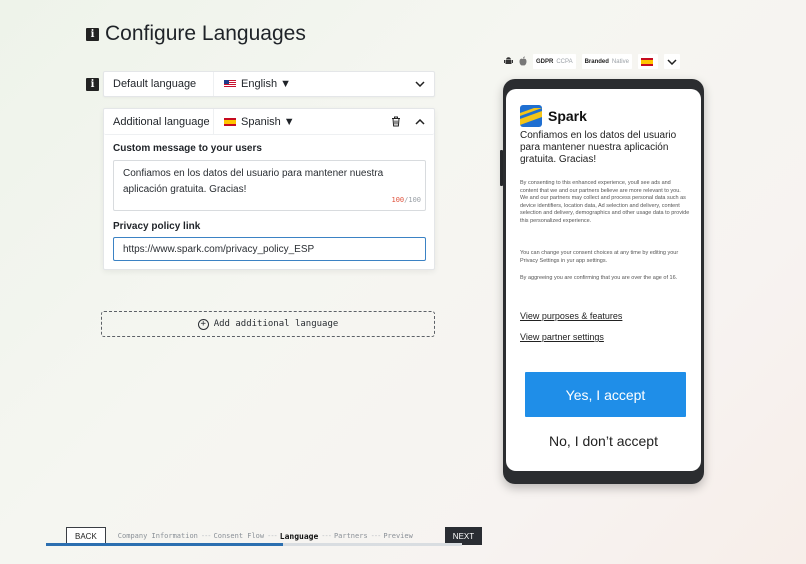  I want to click on privacy-policy-label: Privacy policy link, so click(157, 226).